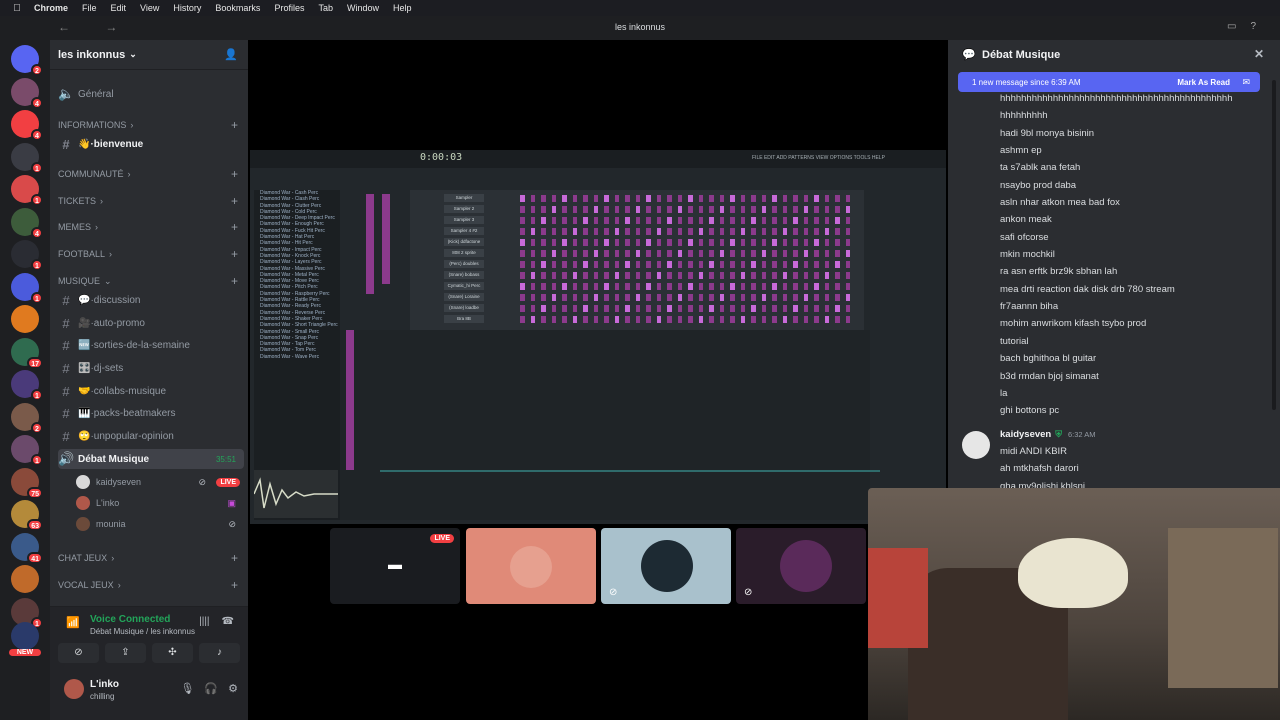 The image size is (1280, 720). I want to click on rack-row: 808 2 sprite, so click(637, 254).